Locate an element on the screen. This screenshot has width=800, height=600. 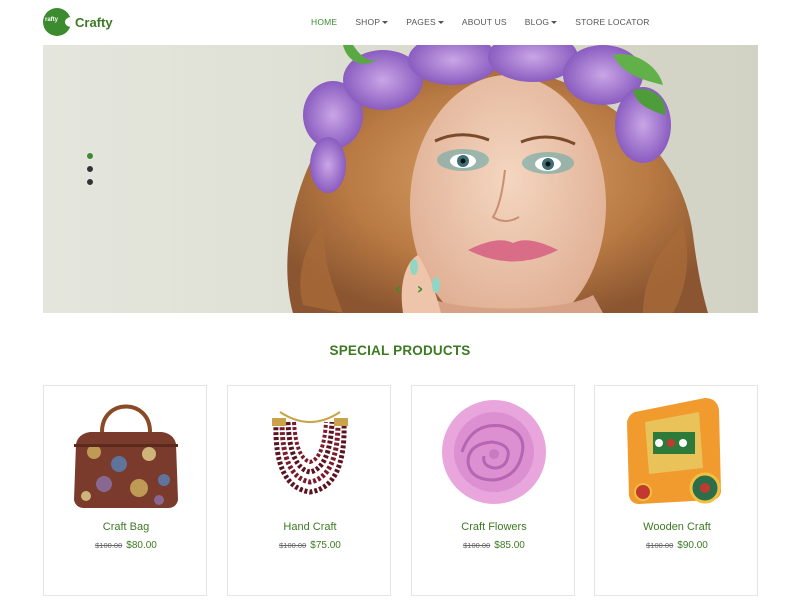
nav-item-about-us: ABOUT US is located at coordinates (484, 22).